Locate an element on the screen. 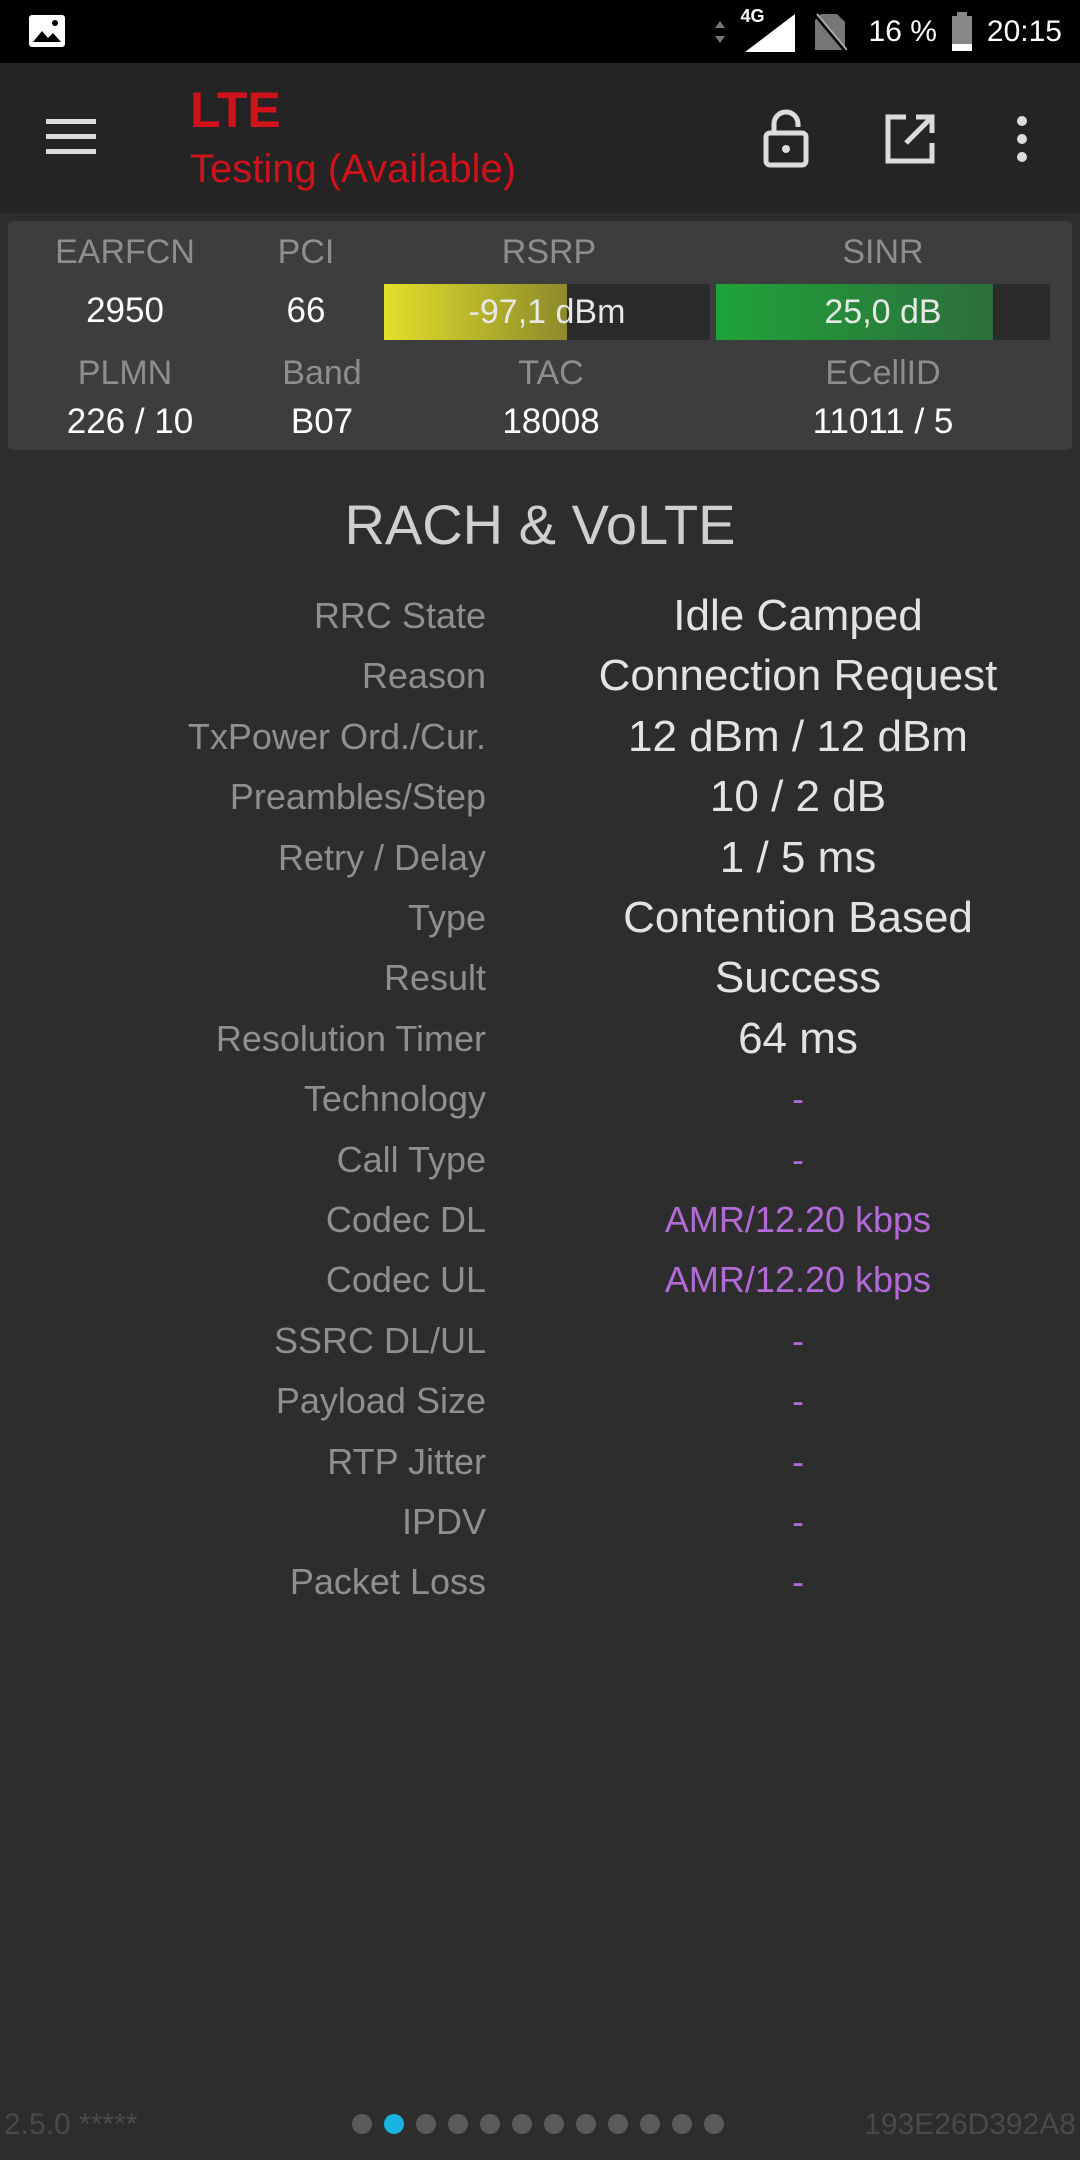  more-vert-icon is located at coordinates (1022, 139).